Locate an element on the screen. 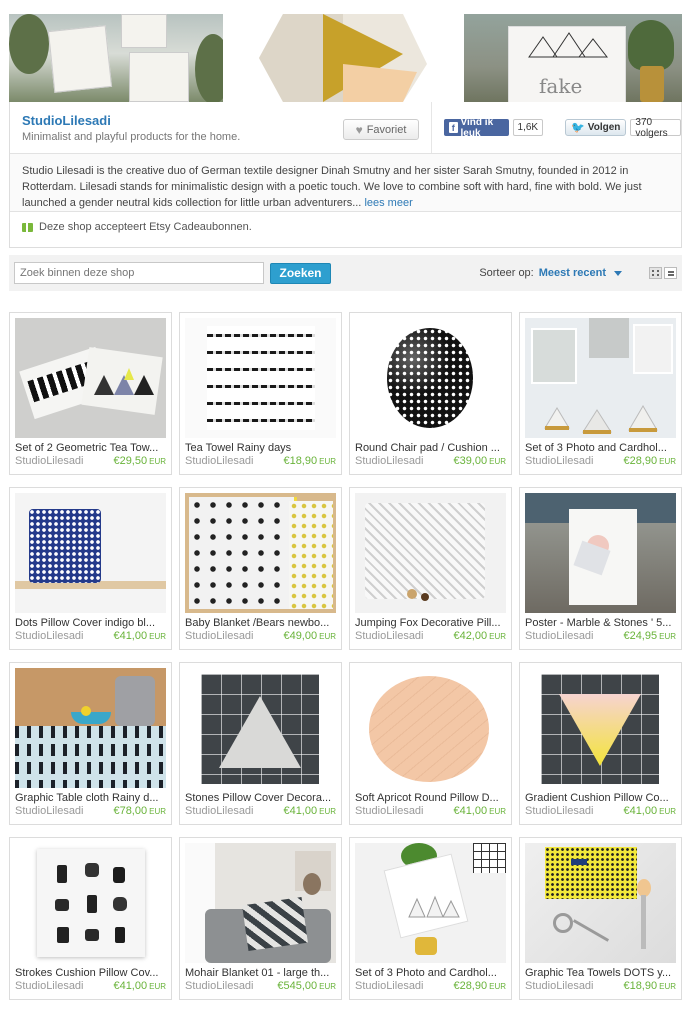 The width and height of the screenshot is (690, 1012). list-icon is located at coordinates (670, 273).